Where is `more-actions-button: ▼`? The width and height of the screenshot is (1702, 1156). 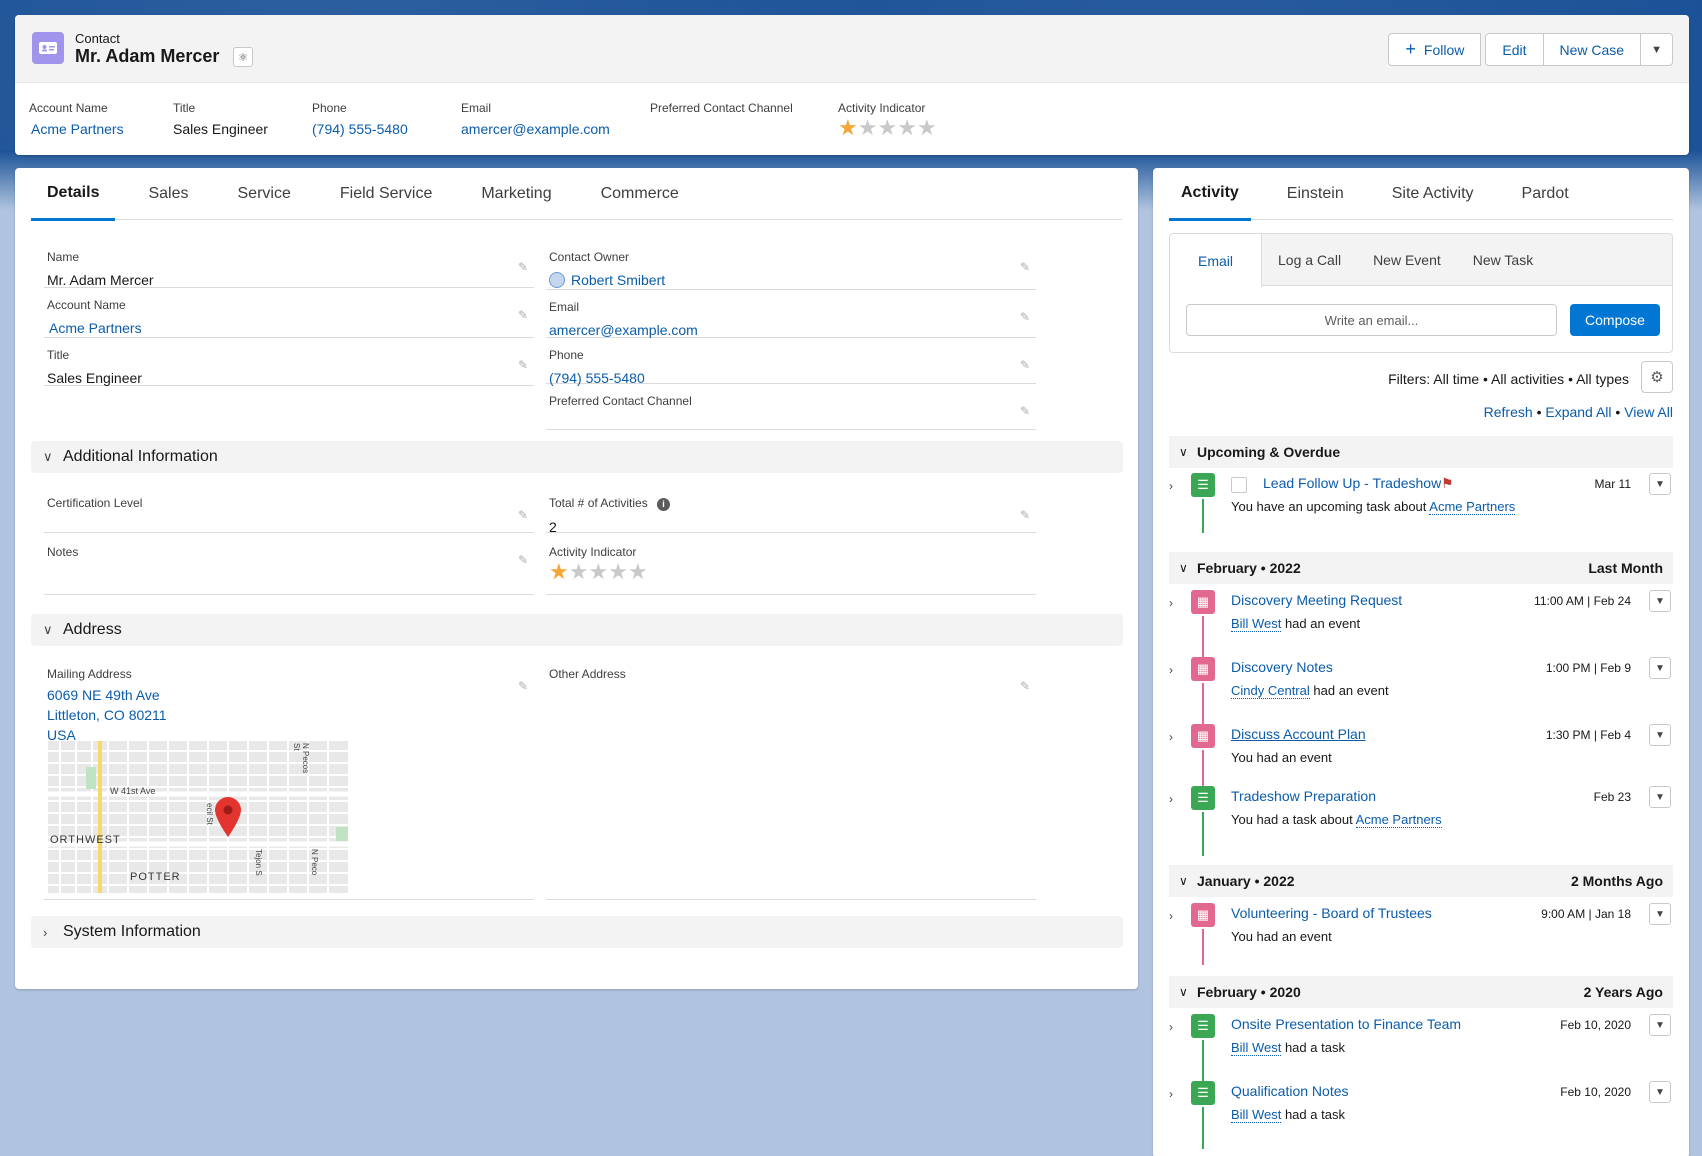 more-actions-button: ▼ is located at coordinates (1656, 49).